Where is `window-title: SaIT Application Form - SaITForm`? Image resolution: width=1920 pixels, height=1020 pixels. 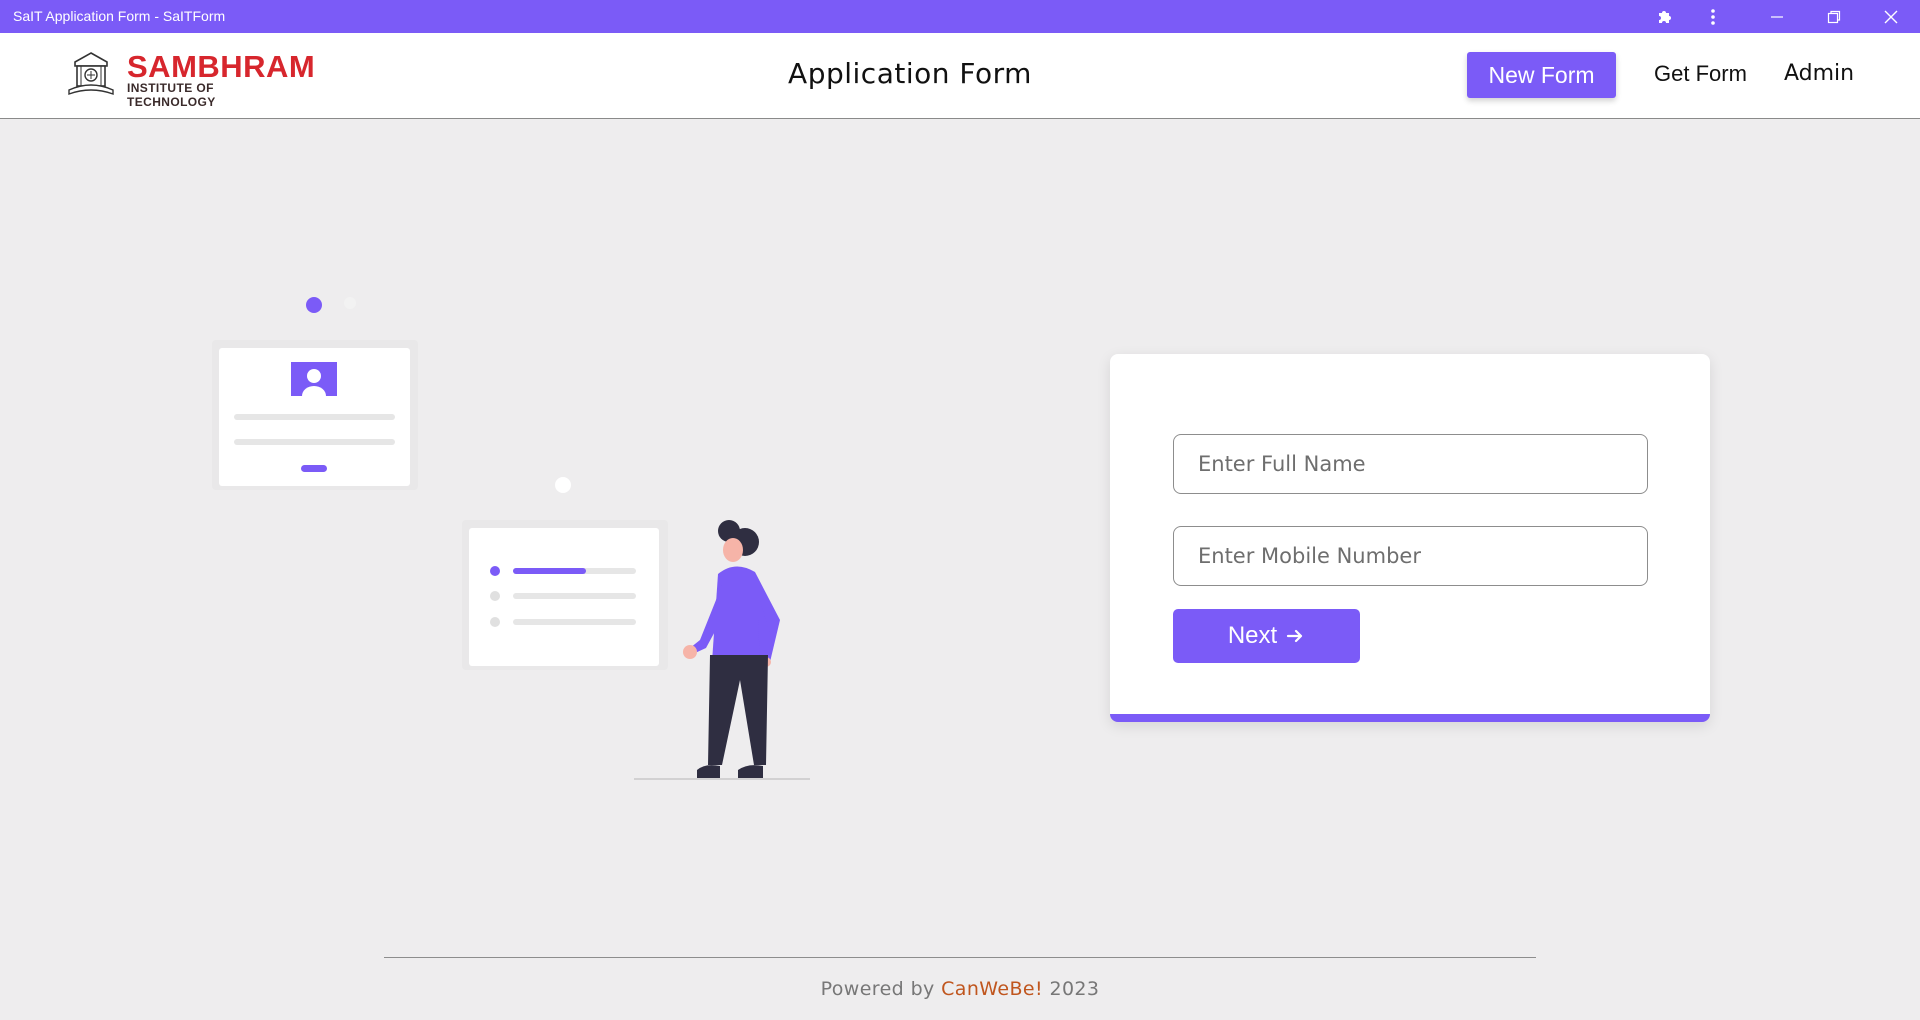 window-title: SaIT Application Form - SaITForm is located at coordinates (119, 16).